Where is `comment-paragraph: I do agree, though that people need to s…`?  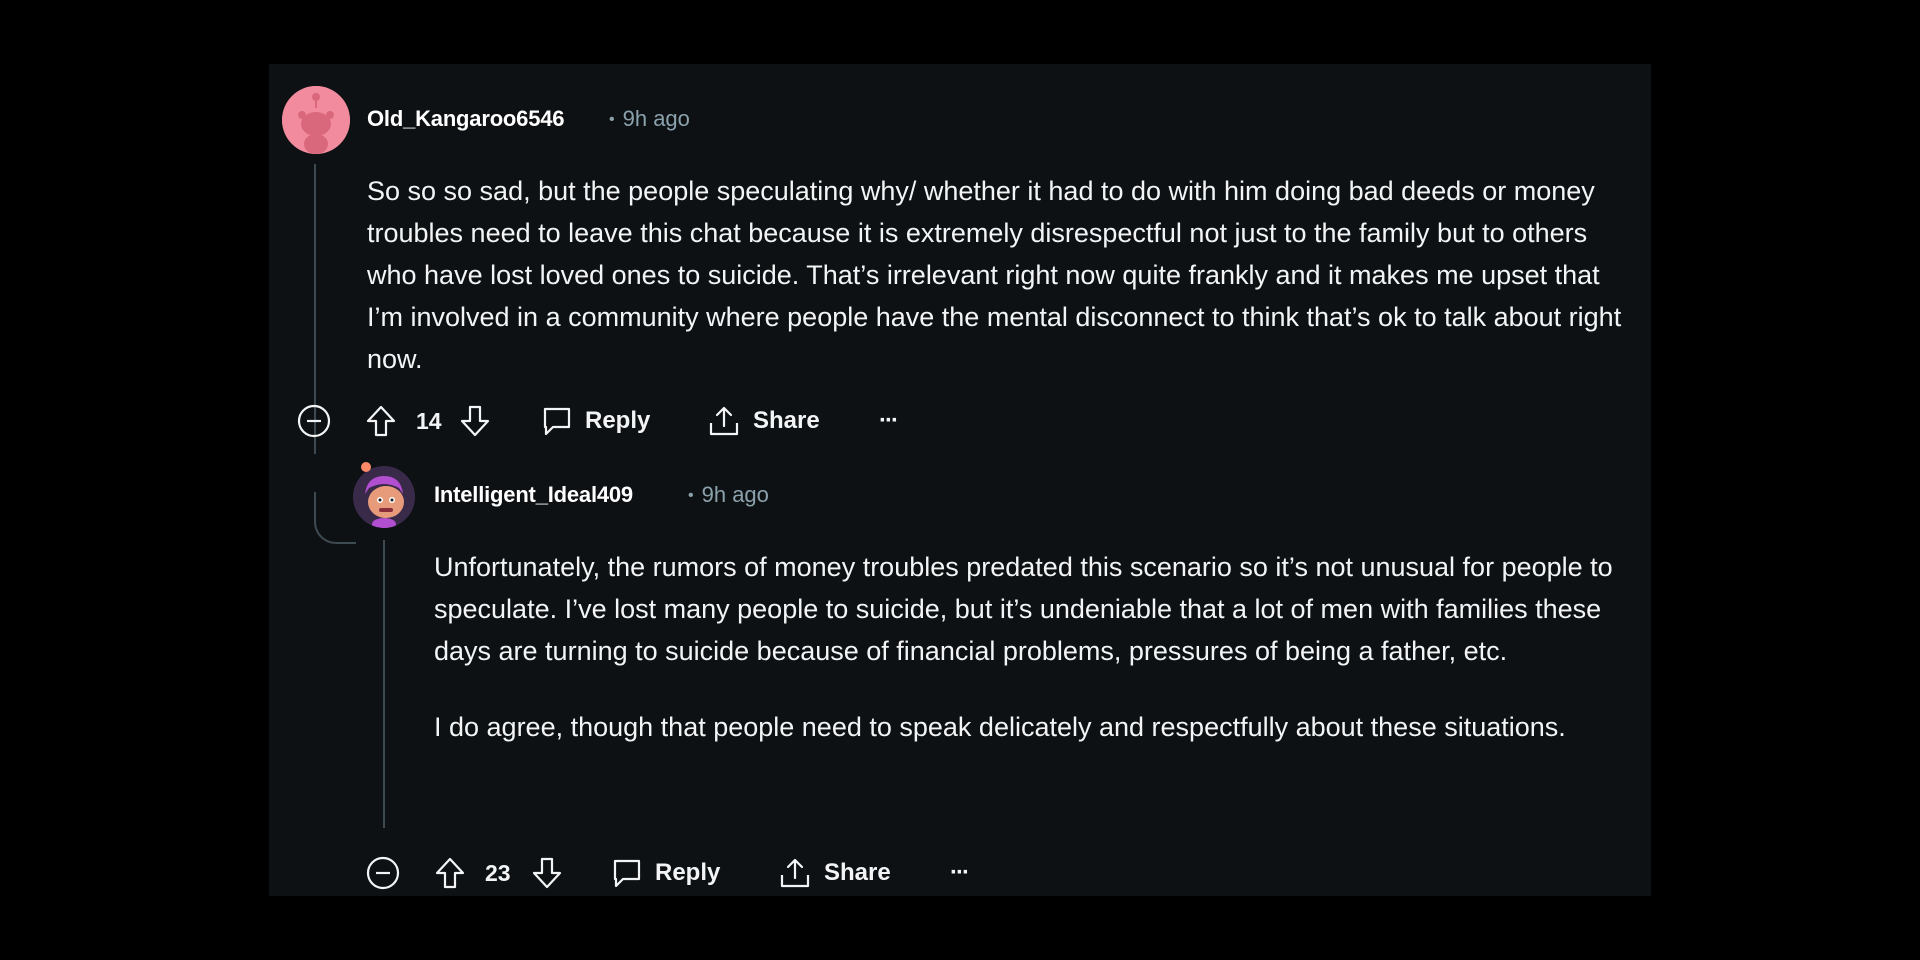 comment-paragraph: I do agree, though that people need to s… is located at coordinates (1000, 727).